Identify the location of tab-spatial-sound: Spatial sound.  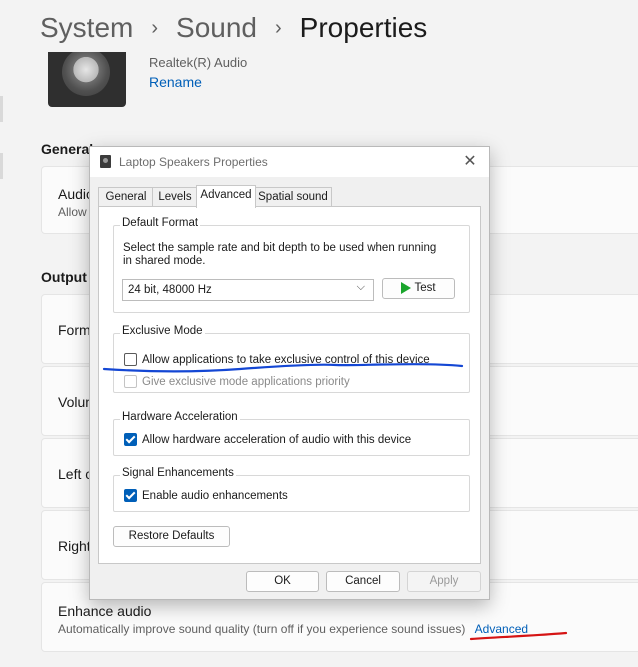
(293, 197).